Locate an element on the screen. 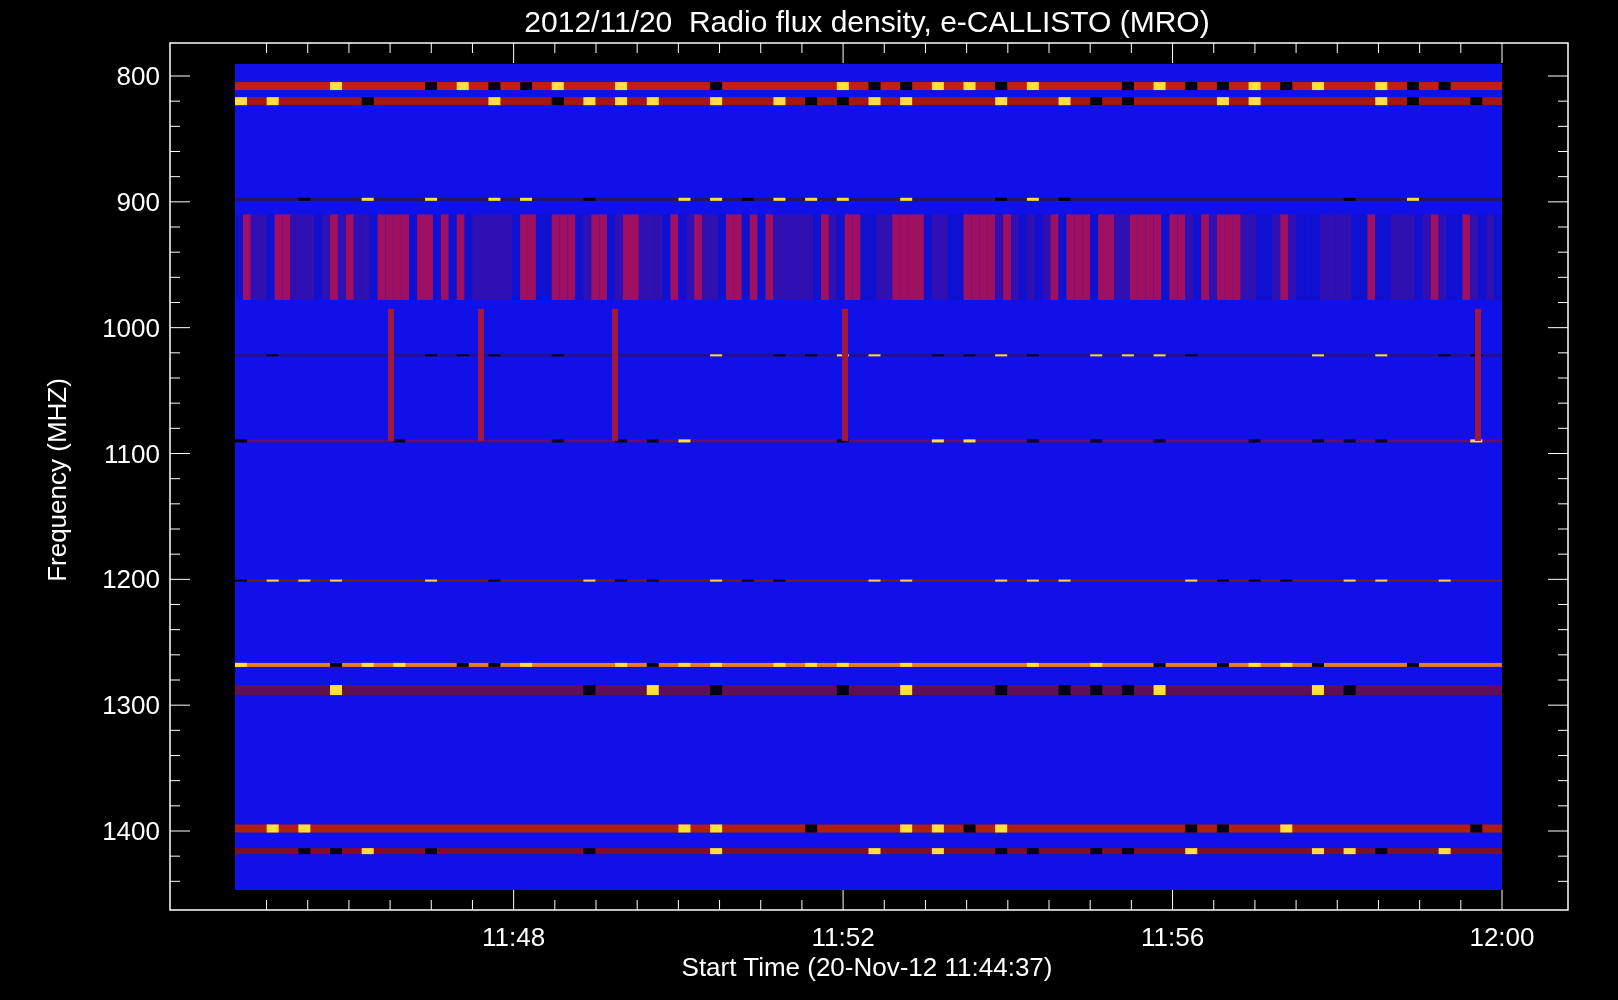  axis-tick-label: 1100 is located at coordinates (132, 453).